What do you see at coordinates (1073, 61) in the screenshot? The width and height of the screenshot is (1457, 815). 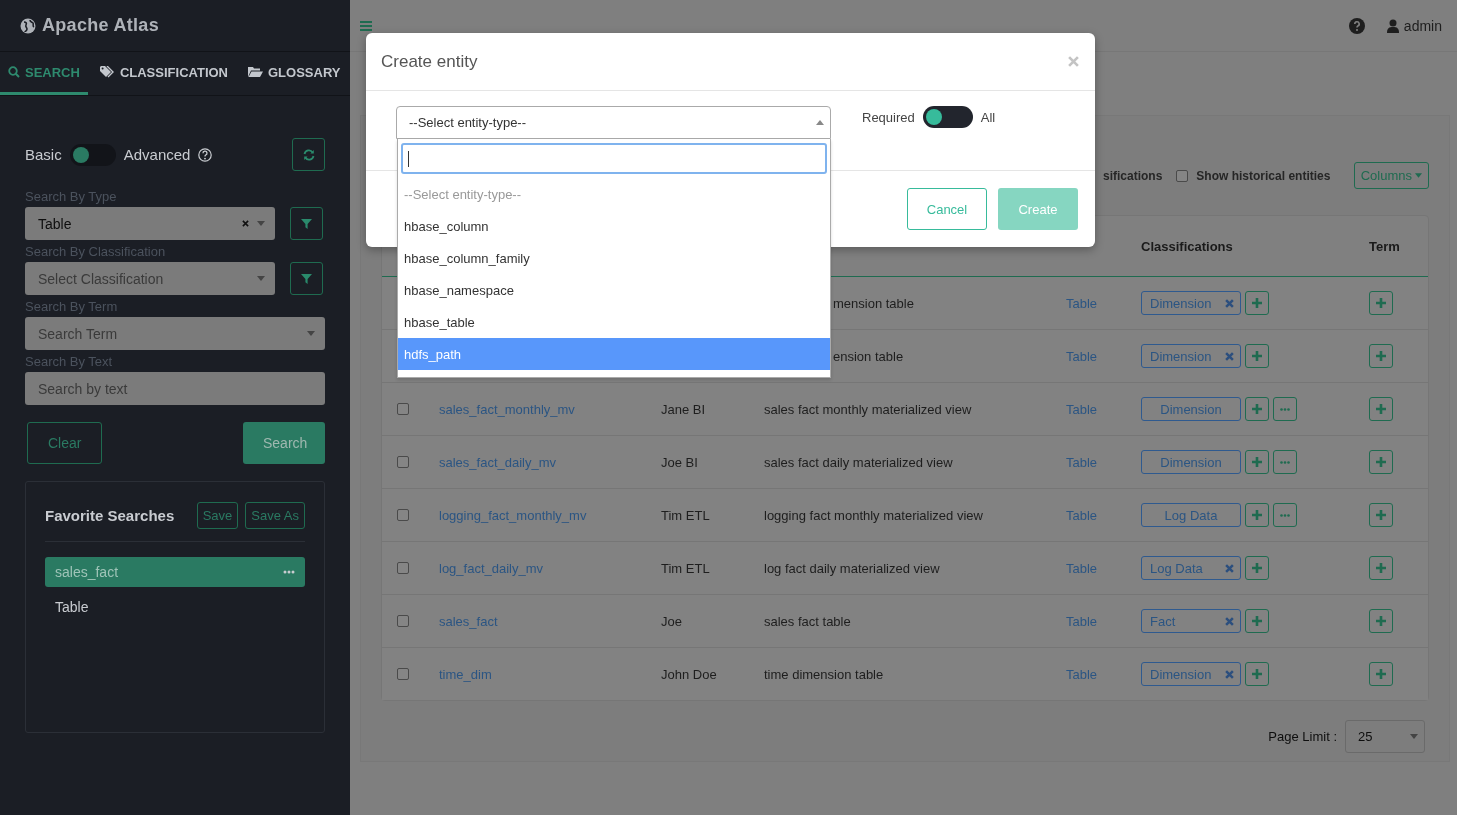 I see `close-icon` at bounding box center [1073, 61].